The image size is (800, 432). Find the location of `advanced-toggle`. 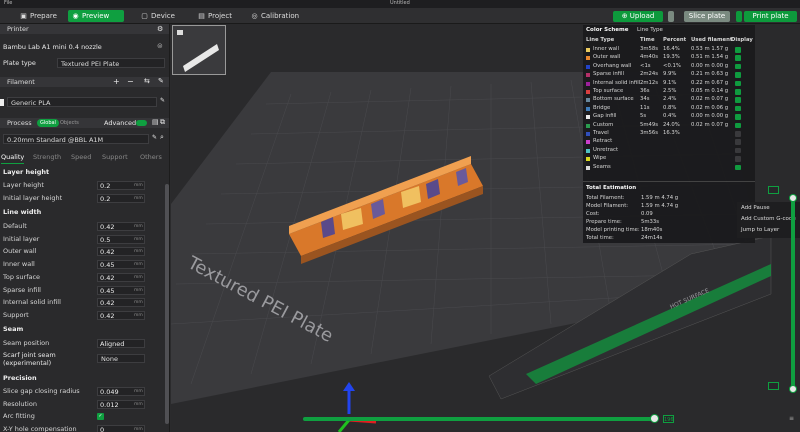

advanced-toggle is located at coordinates (141, 123).